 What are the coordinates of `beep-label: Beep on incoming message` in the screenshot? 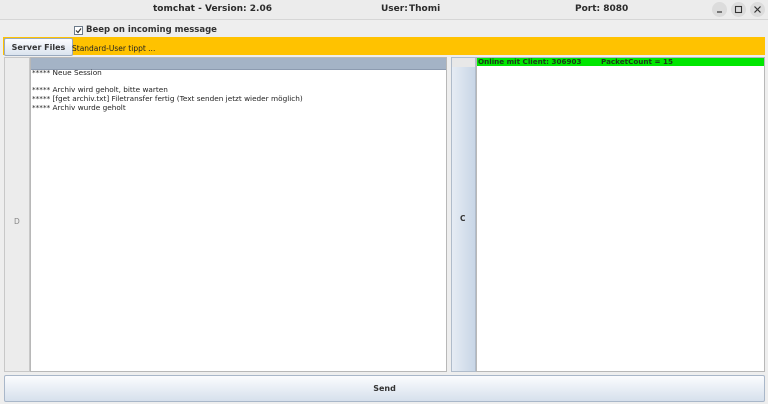 It's located at (151, 30).